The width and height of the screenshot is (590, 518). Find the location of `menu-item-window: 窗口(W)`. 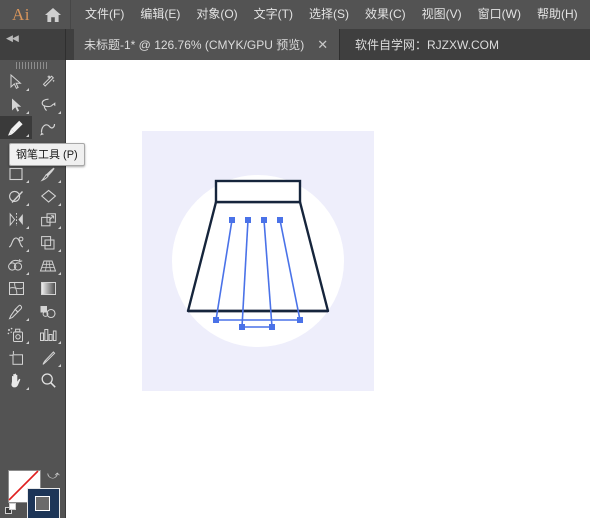

menu-item-window: 窗口(W) is located at coordinates (499, 14).